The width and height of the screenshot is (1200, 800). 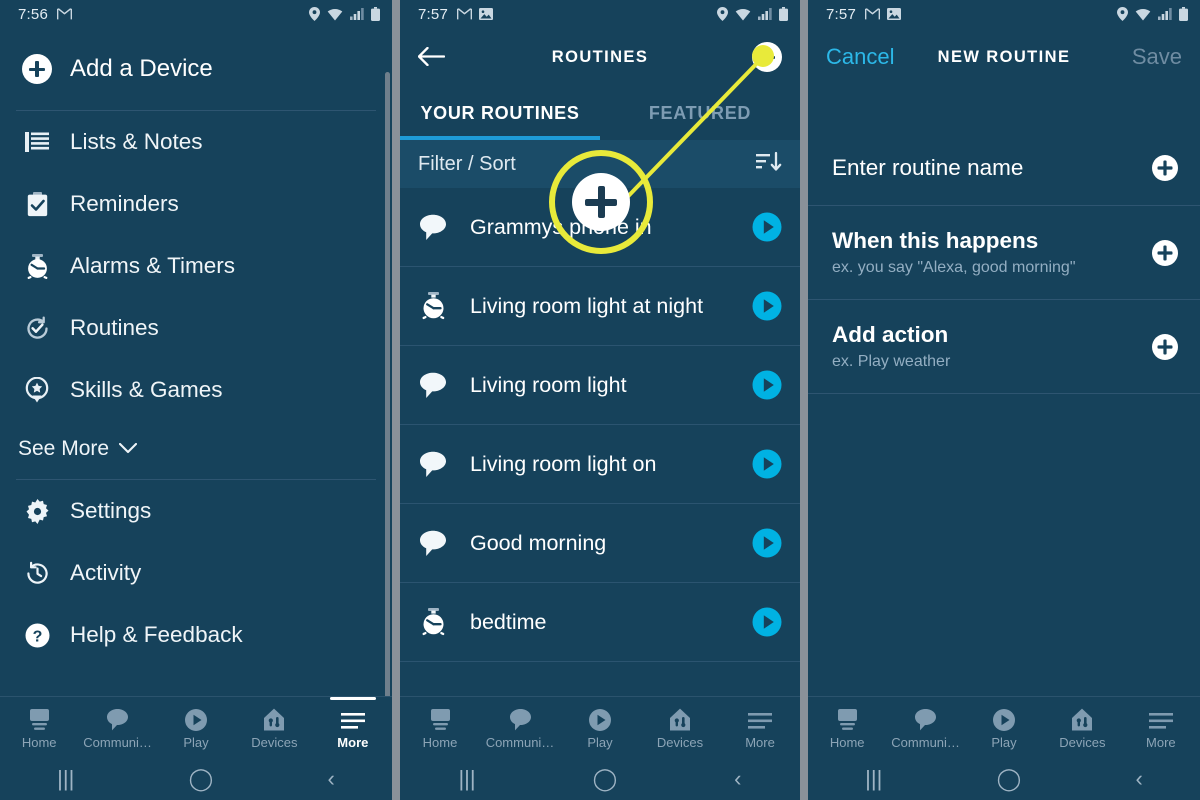 What do you see at coordinates (1004, 168) in the screenshot?
I see `routine-name-field: Enter routine name` at bounding box center [1004, 168].